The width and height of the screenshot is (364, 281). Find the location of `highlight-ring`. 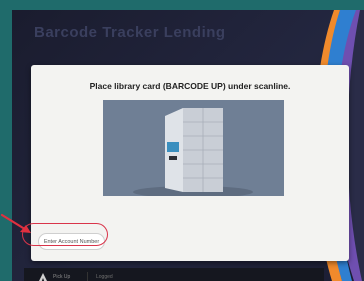

highlight-ring is located at coordinates (65, 234).